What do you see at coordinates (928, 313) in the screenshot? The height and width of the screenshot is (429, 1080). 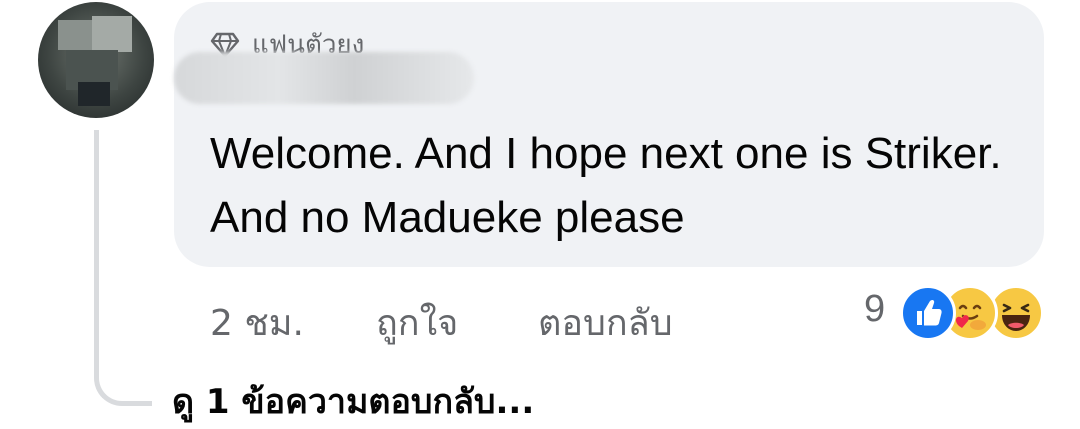 I see `like-reaction-icon` at bounding box center [928, 313].